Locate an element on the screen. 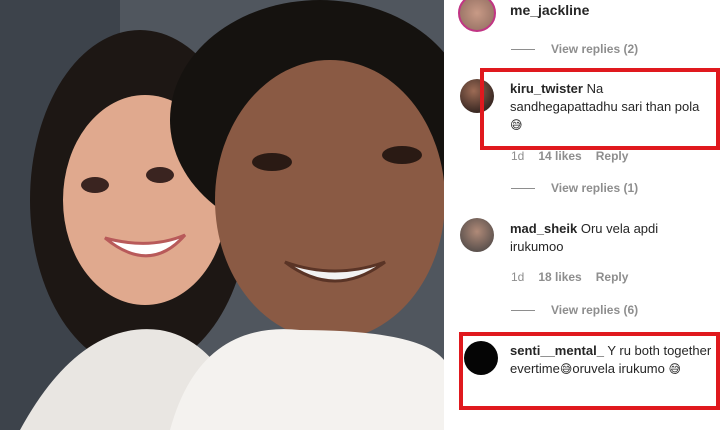 Image resolution: width=720 pixels, height=430 pixels. top-username: me_jackline is located at coordinates (549, 10).